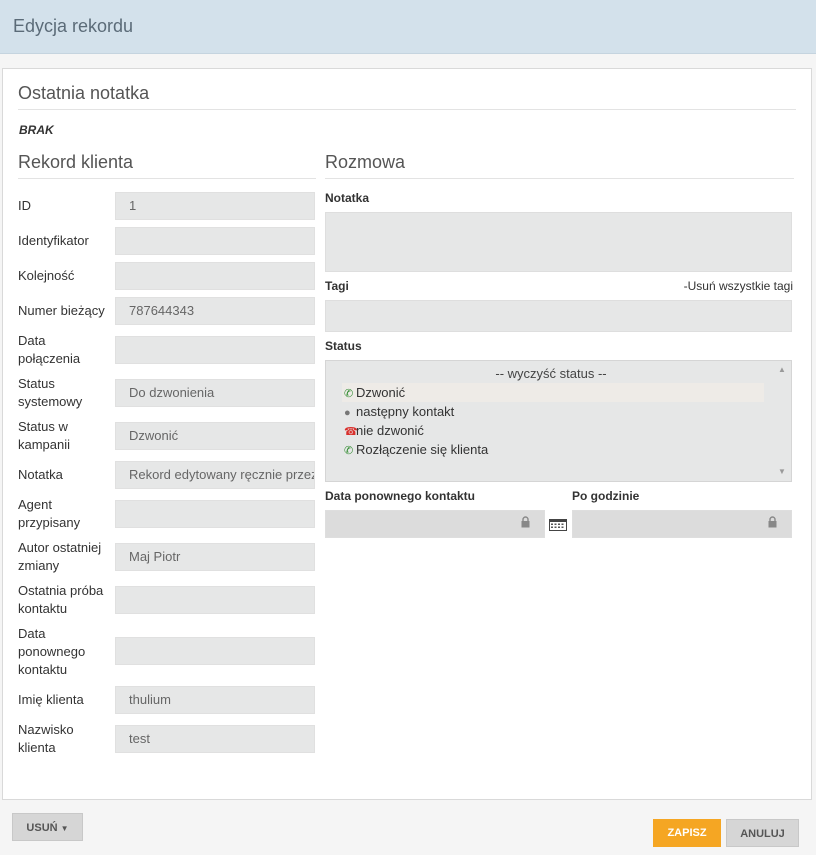  I want to click on tags-label: Tagi, so click(337, 286).